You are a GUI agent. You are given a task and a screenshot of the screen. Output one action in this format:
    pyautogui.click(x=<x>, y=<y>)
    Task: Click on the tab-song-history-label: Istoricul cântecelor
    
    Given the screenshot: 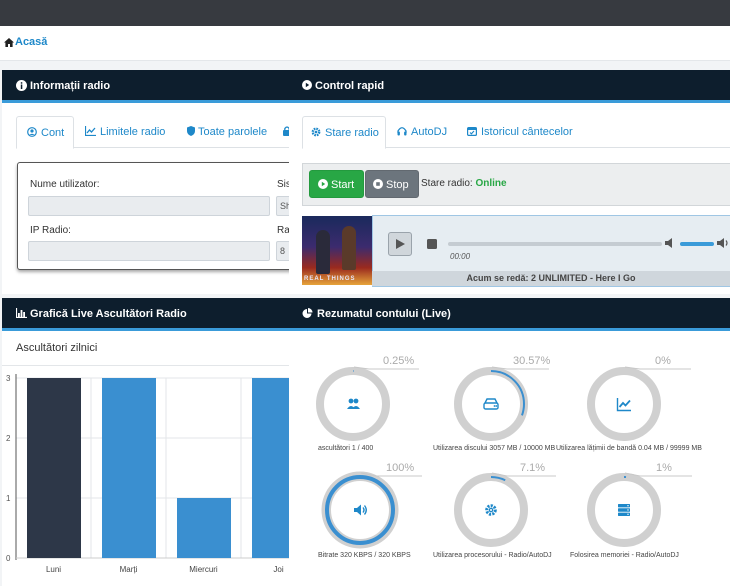 What is the action you would take?
    pyautogui.click(x=527, y=132)
    